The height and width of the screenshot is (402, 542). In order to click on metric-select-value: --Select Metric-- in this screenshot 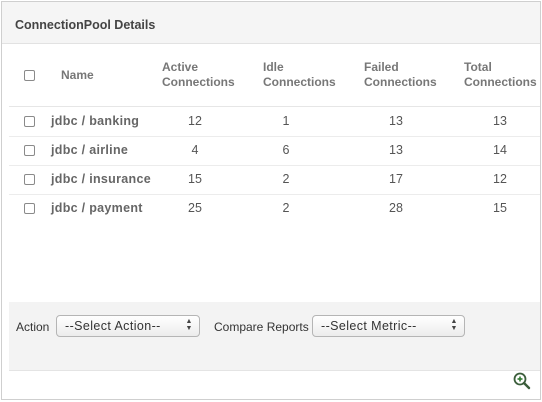, I will do `click(369, 326)`.